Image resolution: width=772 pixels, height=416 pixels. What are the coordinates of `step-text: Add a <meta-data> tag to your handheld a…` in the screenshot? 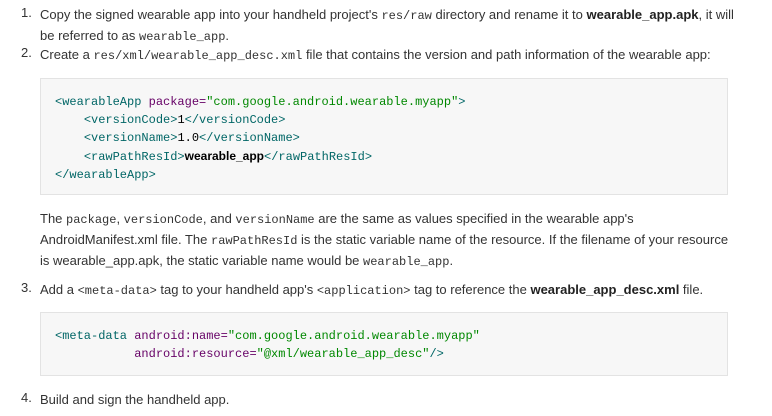 It's located at (372, 290).